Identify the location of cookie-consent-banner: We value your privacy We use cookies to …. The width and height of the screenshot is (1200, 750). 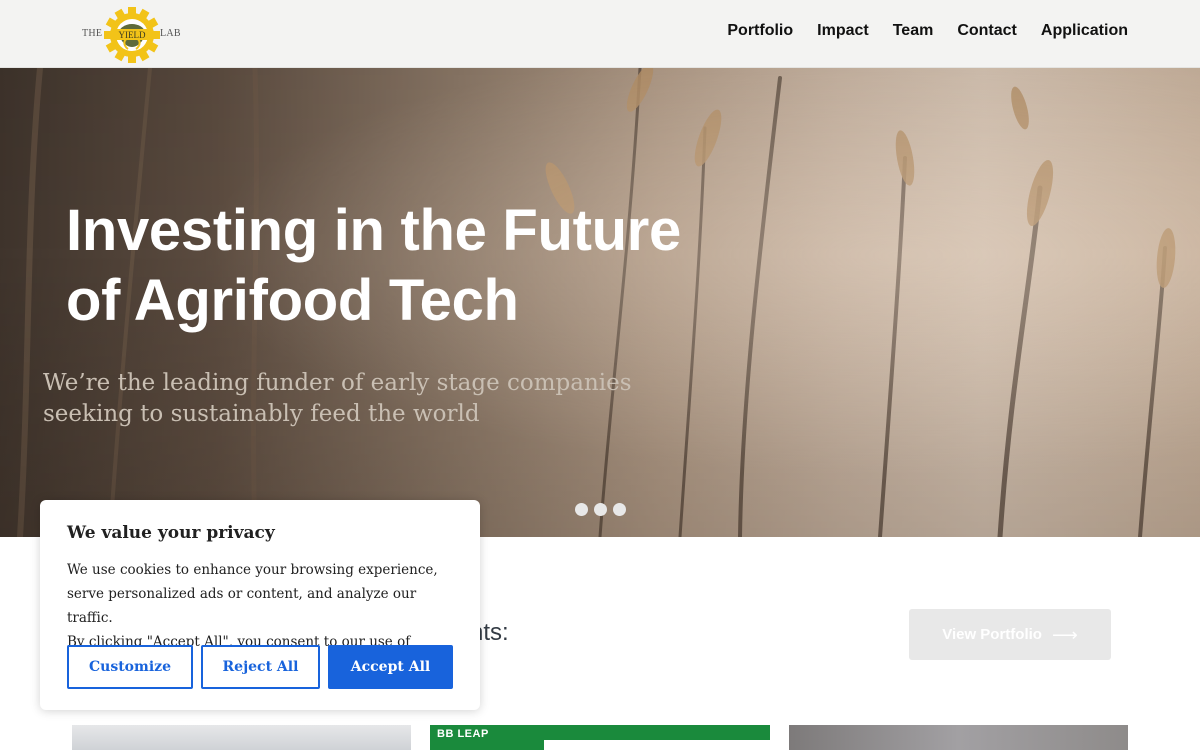
(260, 605).